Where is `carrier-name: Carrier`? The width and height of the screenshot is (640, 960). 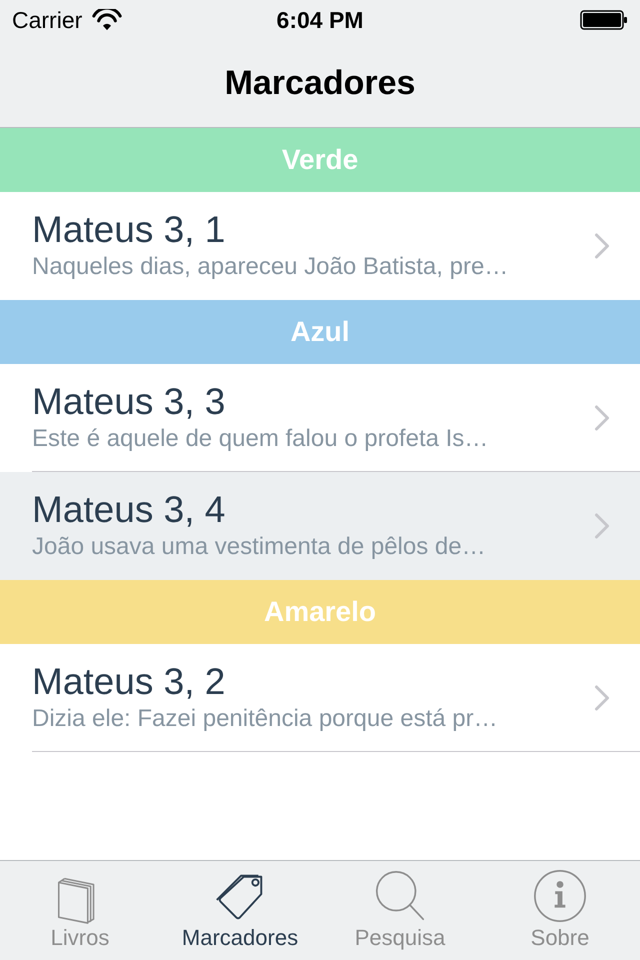
carrier-name: Carrier is located at coordinates (47, 20).